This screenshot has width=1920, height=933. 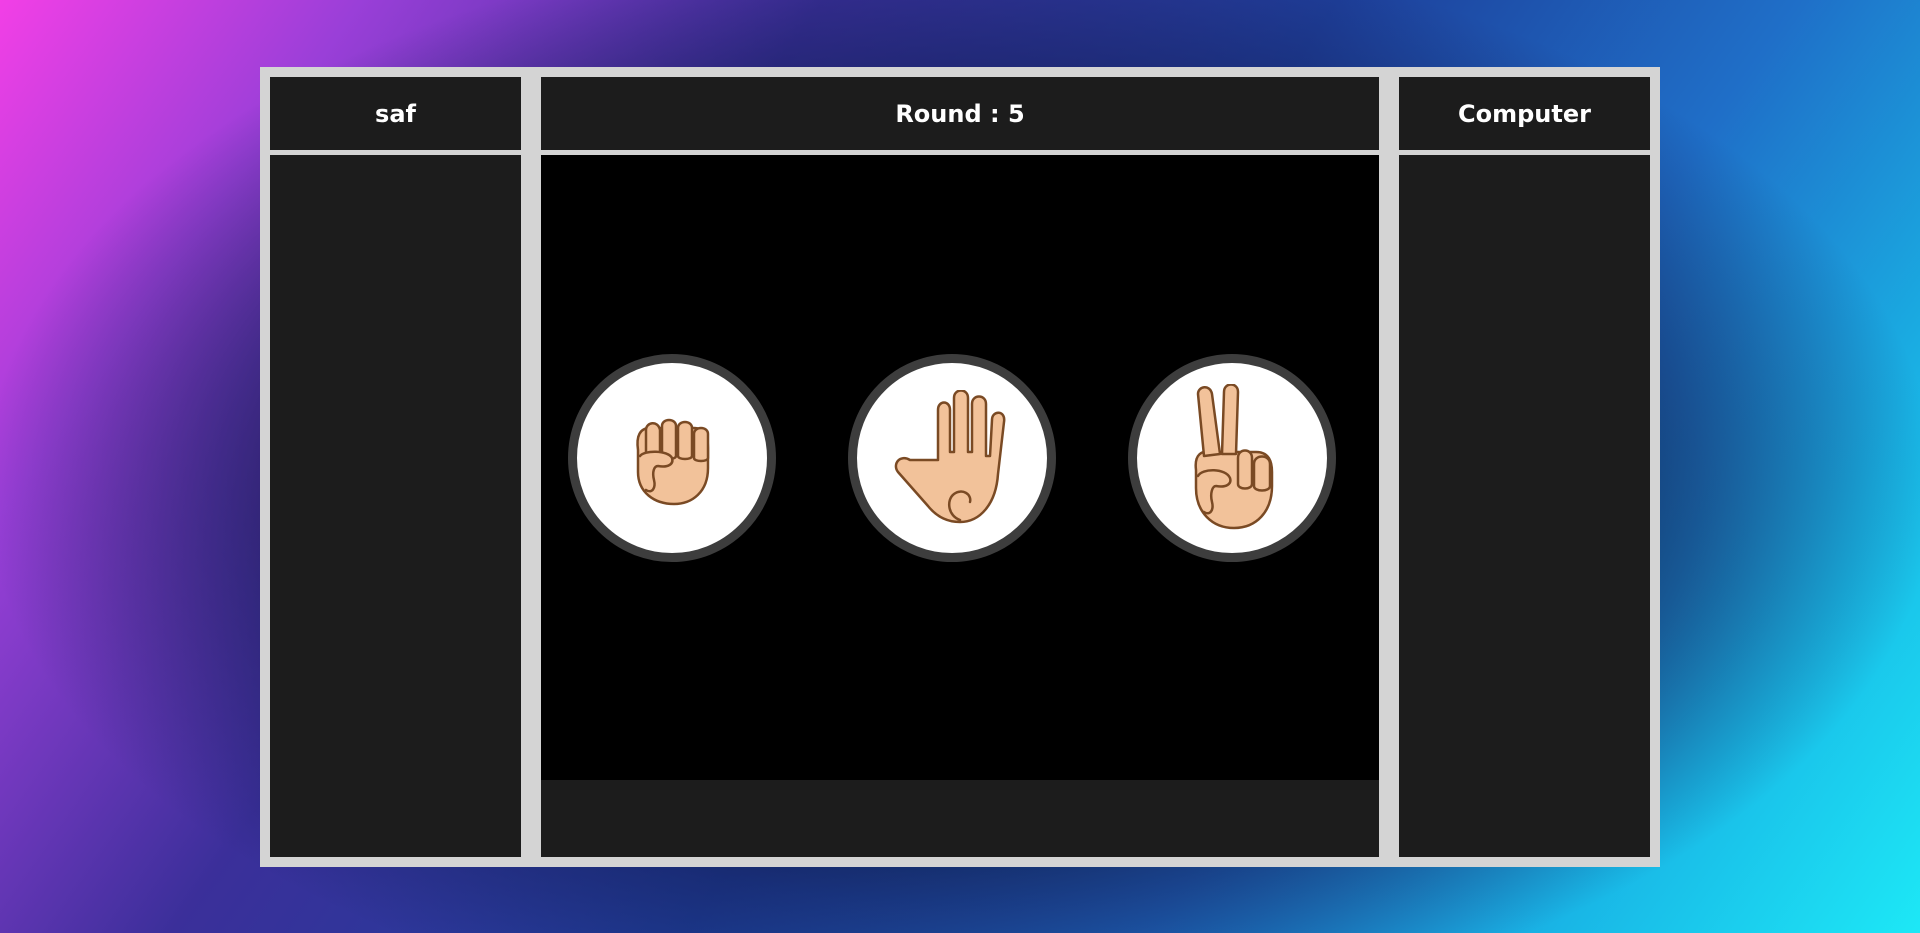 I want to click on scissors-choice-button, so click(x=1232, y=458).